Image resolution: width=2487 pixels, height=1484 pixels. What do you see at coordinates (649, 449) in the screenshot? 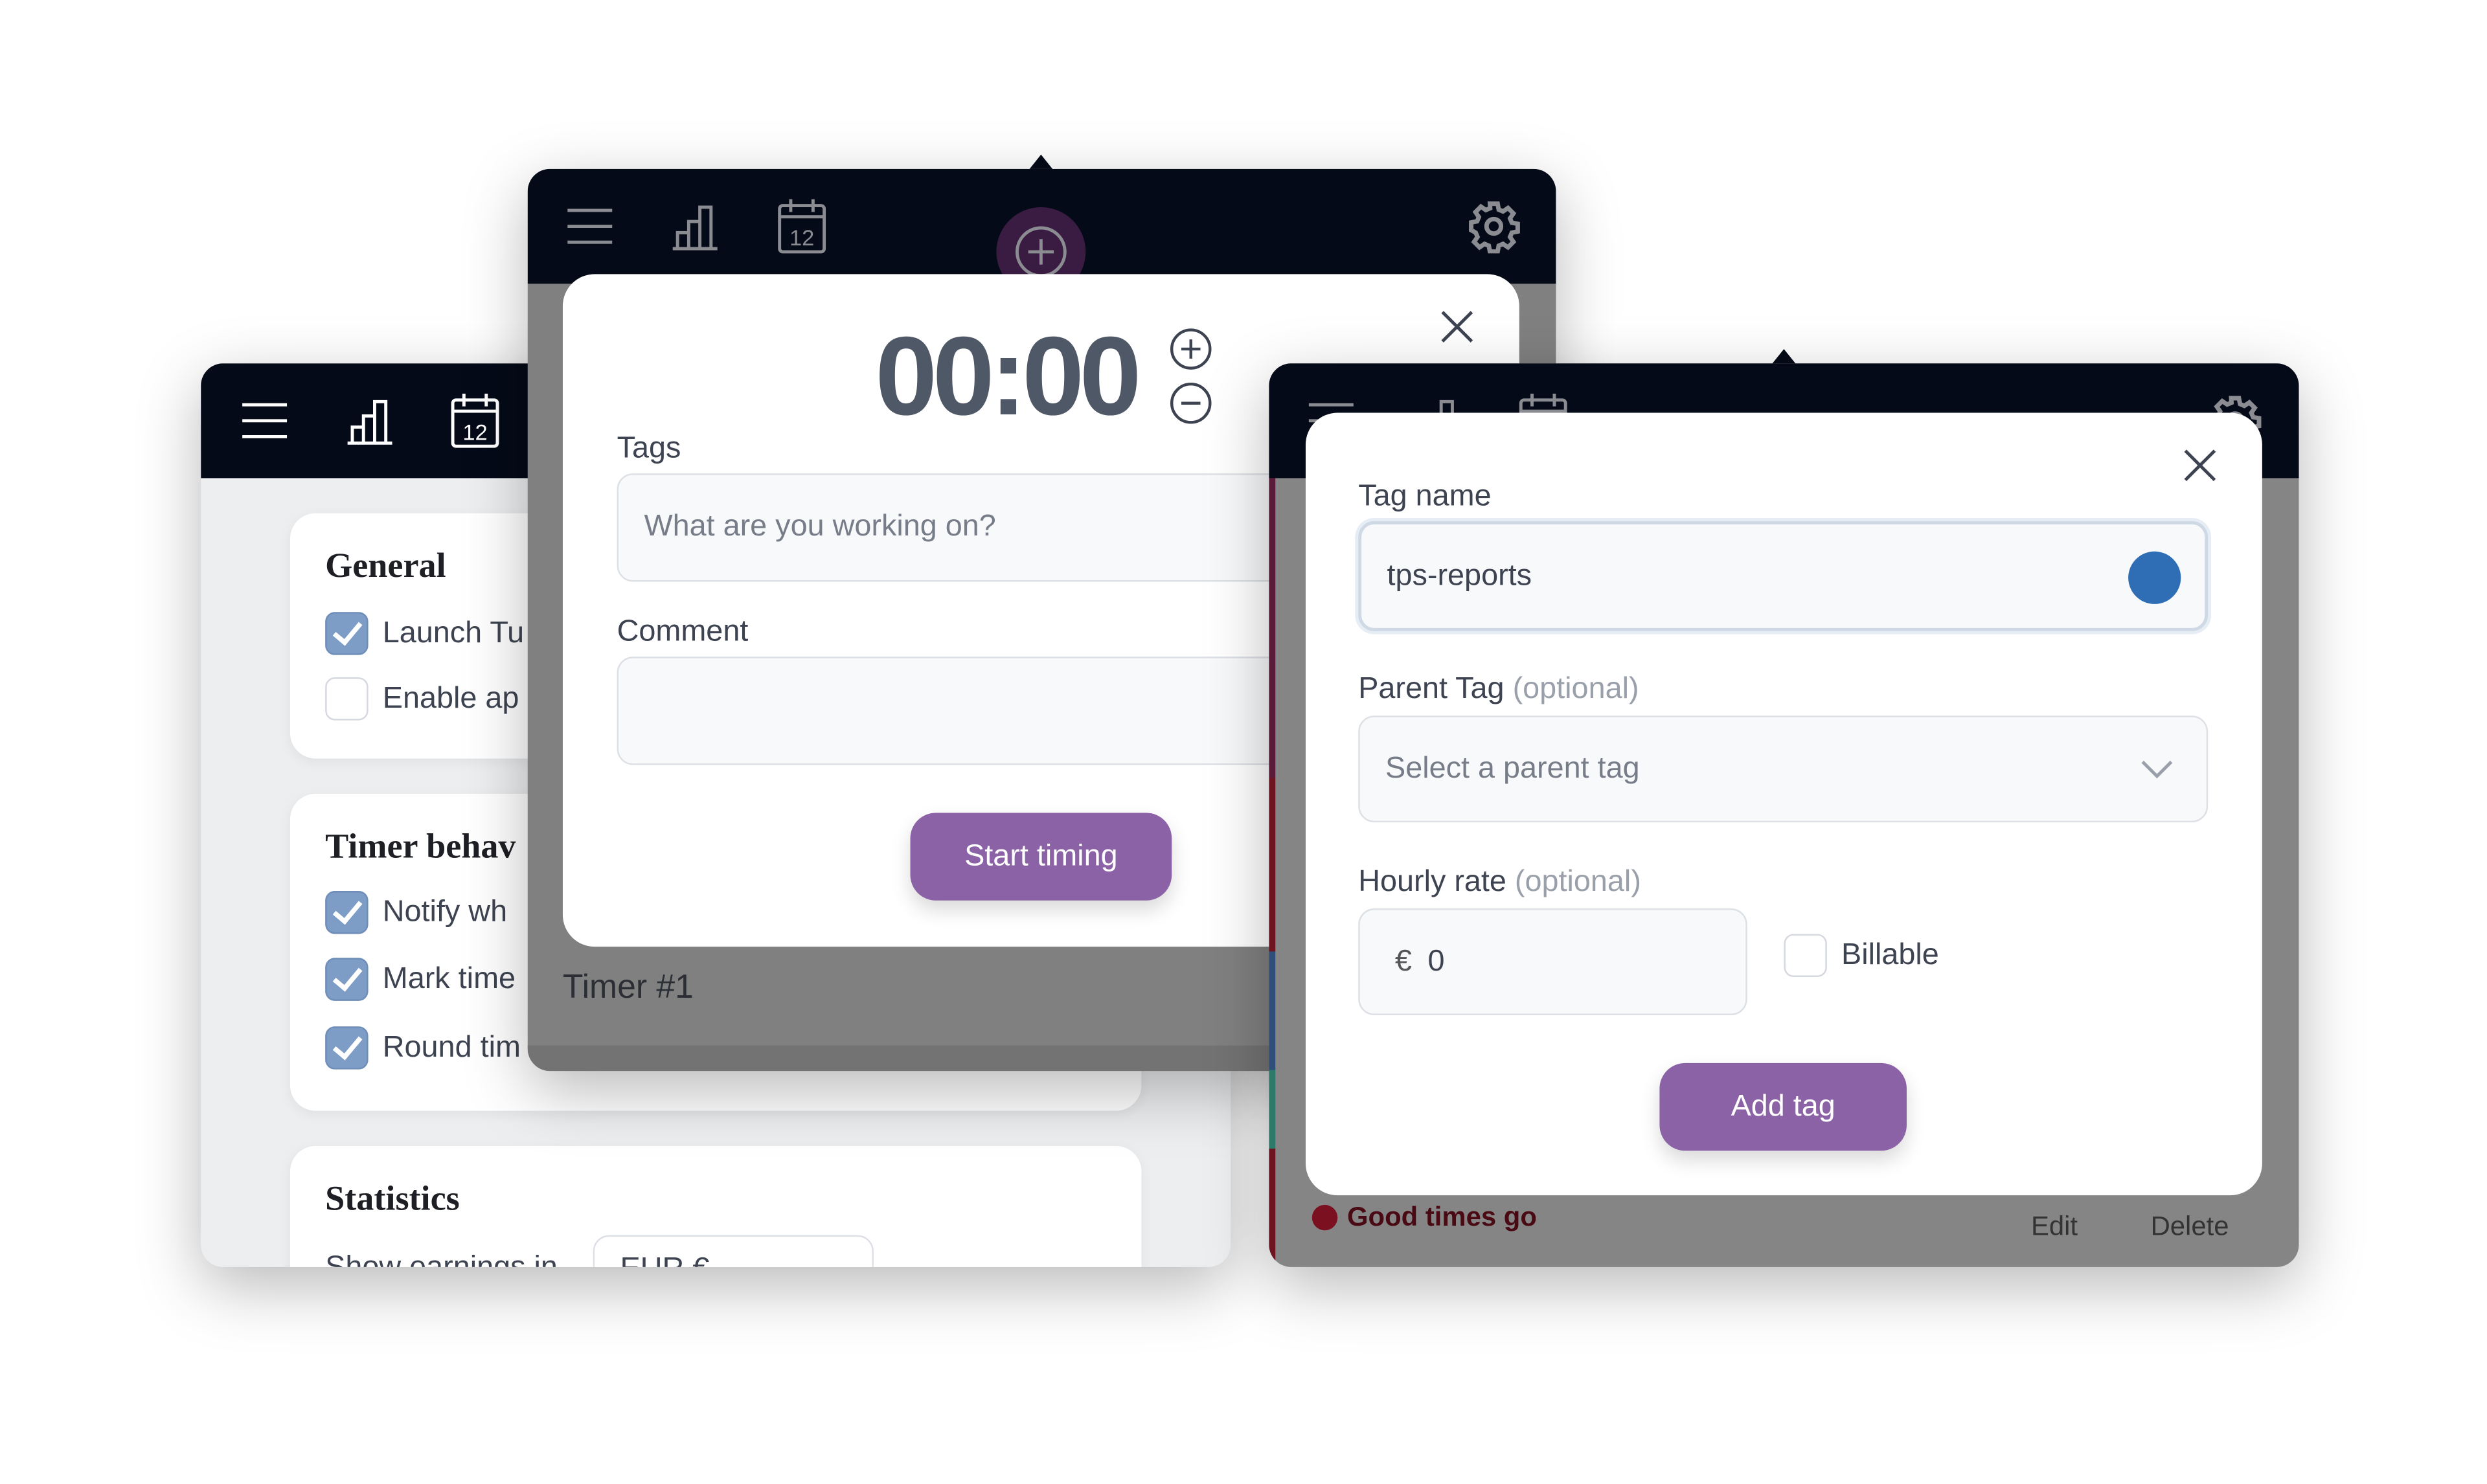
I see `tags-label: Tags` at bounding box center [649, 449].